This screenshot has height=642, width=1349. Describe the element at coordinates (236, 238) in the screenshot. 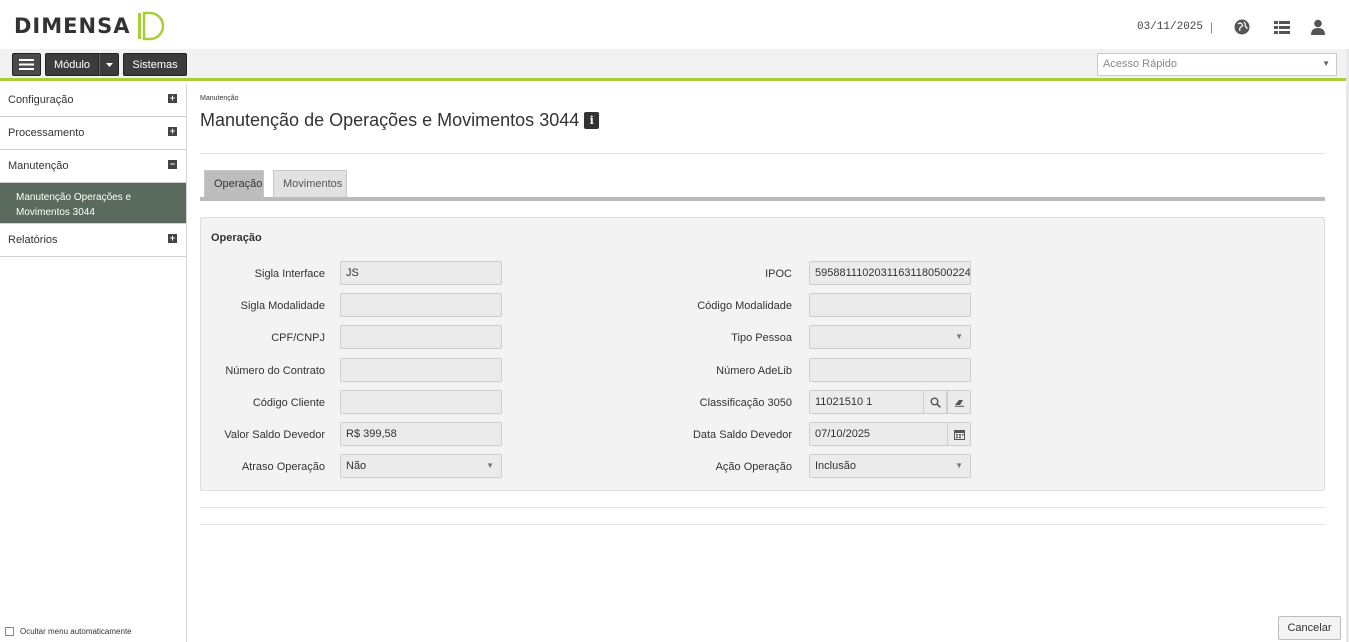

I see `section-title: Operação` at that location.